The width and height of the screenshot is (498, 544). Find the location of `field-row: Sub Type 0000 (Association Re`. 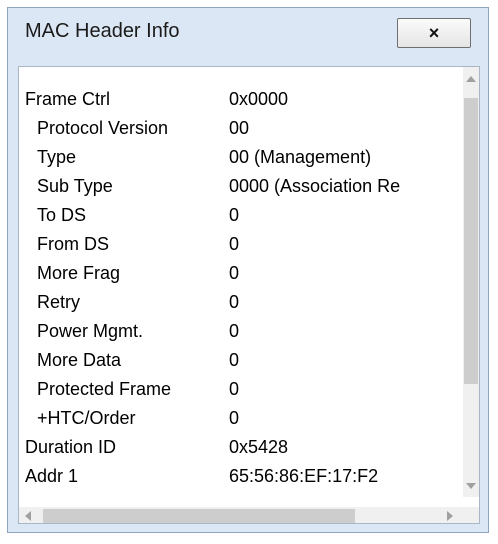

field-row: Sub Type 0000 (Association Re is located at coordinates (237, 186).